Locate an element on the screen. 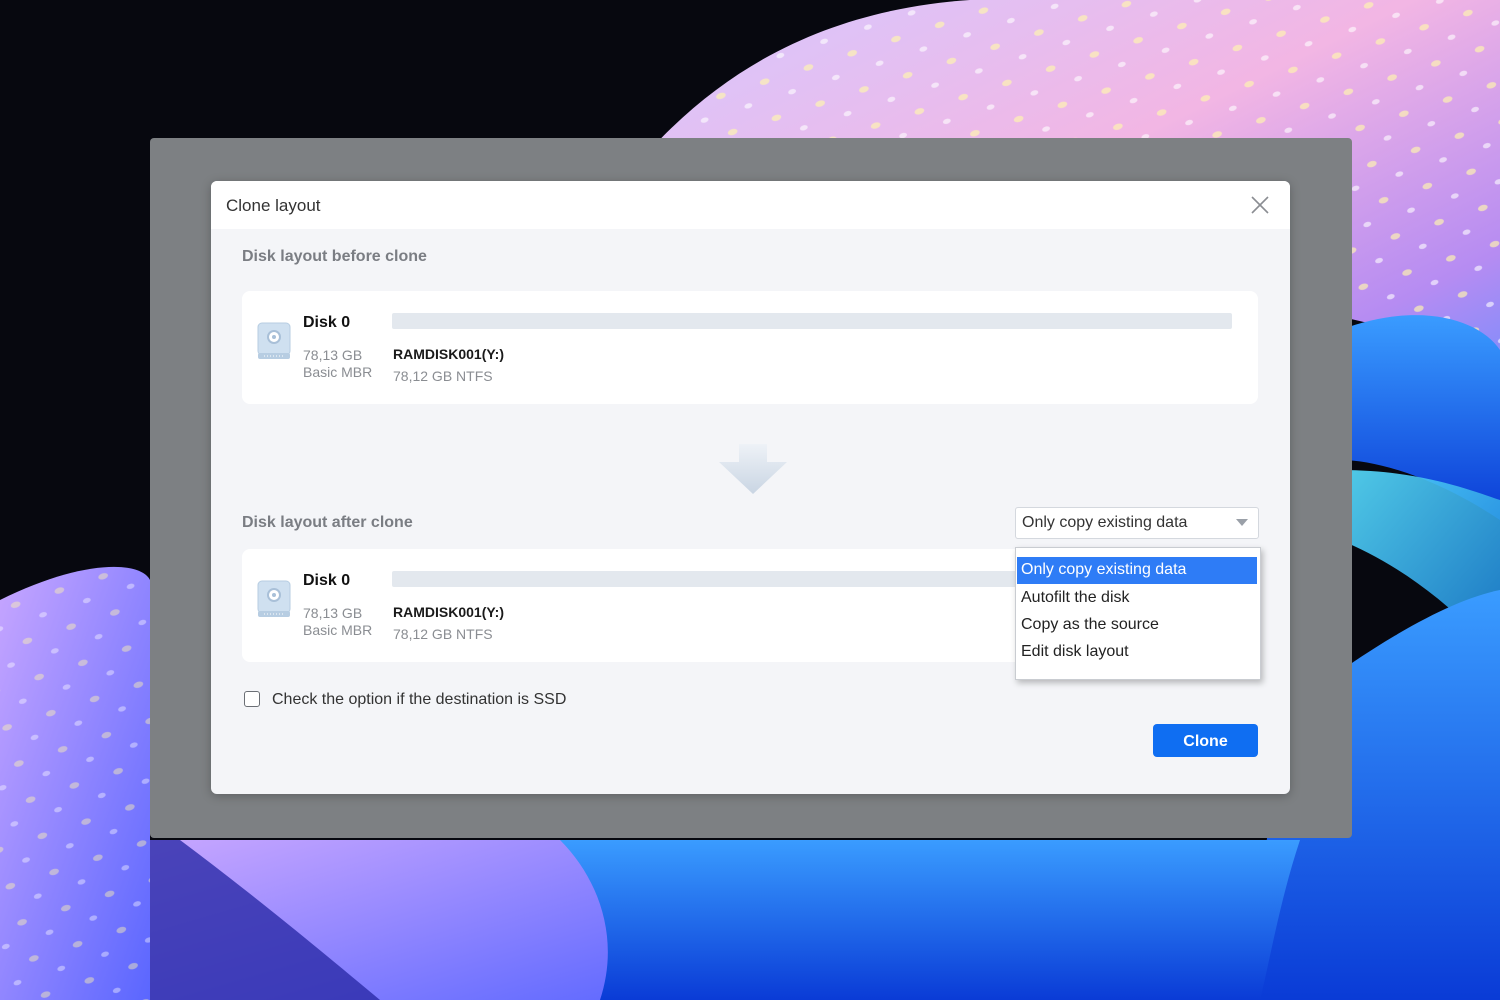 Image resolution: width=1500 pixels, height=1000 pixels. chevron-down-icon is located at coordinates (1242, 522).